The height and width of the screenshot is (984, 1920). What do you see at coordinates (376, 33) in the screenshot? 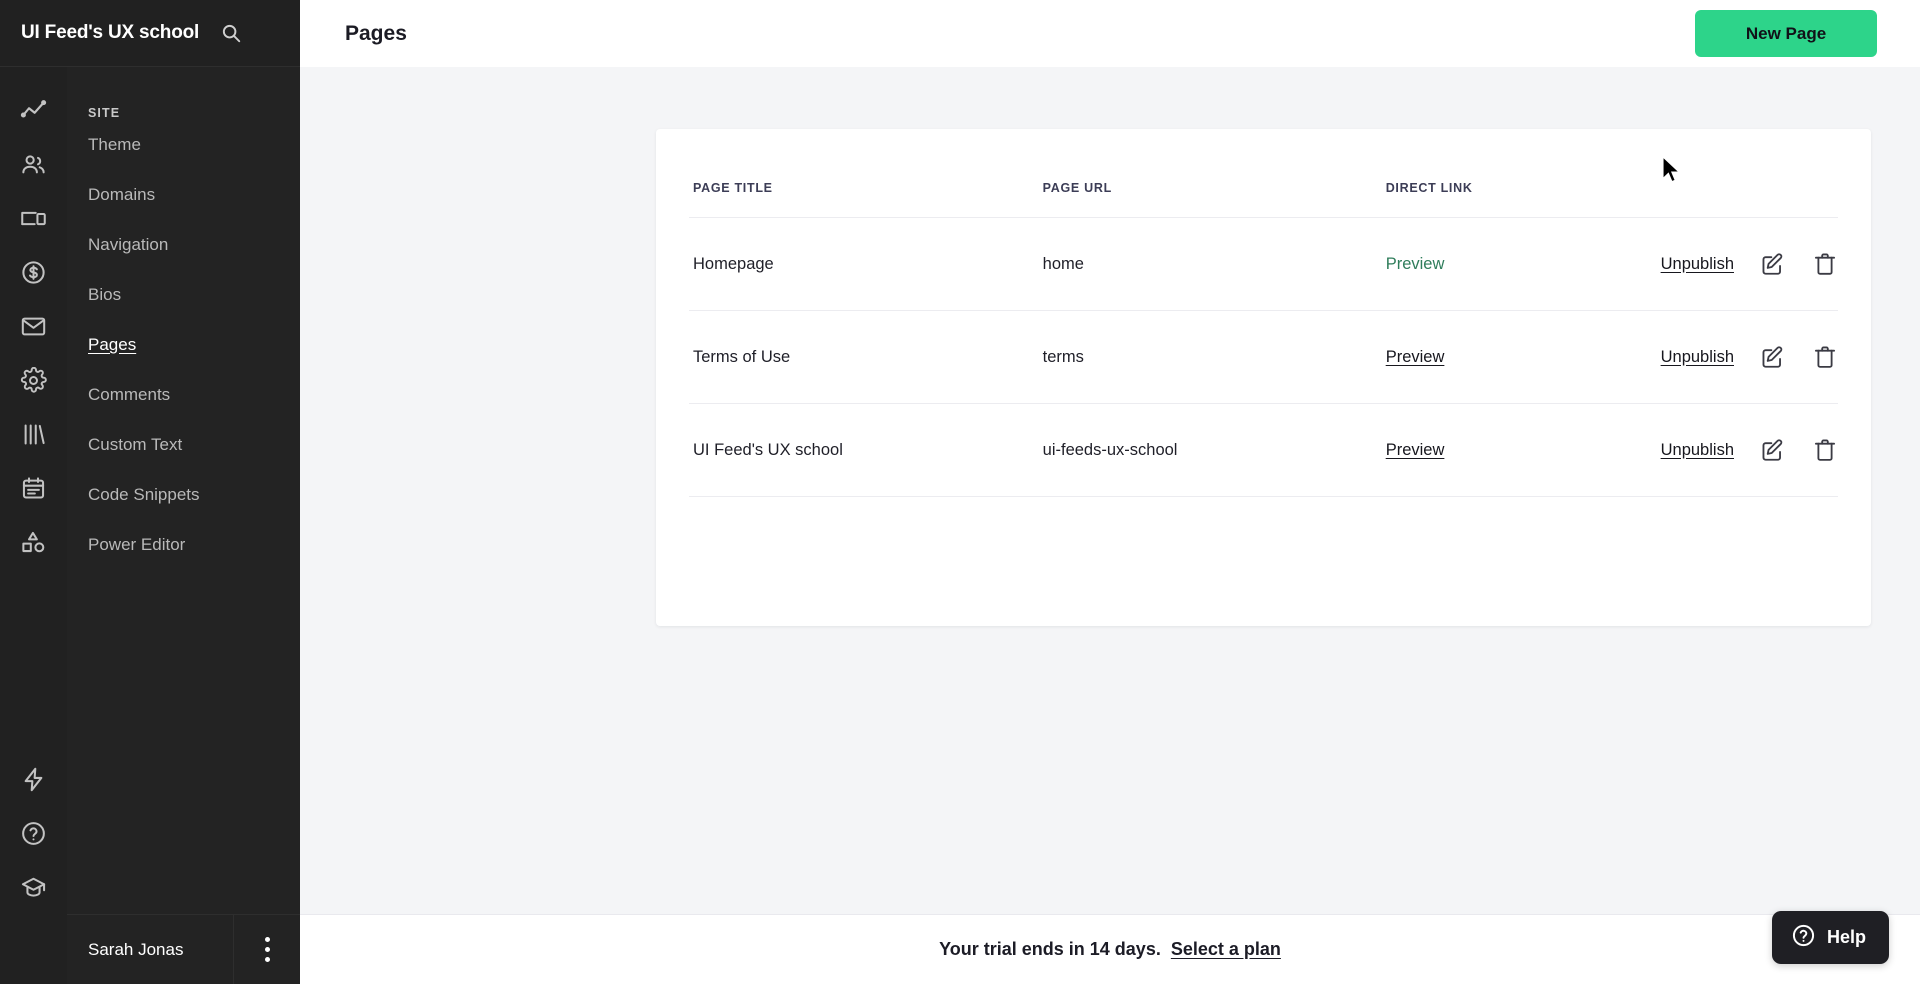
I see `page-title: Pages` at bounding box center [376, 33].